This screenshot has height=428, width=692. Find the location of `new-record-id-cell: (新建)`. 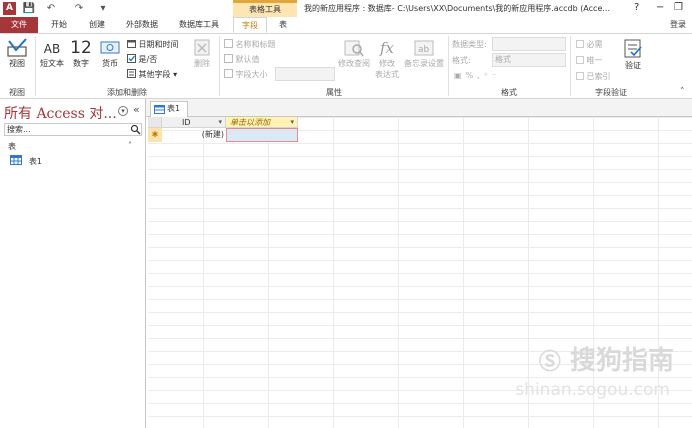

new-record-id-cell: (新建) is located at coordinates (193, 135).